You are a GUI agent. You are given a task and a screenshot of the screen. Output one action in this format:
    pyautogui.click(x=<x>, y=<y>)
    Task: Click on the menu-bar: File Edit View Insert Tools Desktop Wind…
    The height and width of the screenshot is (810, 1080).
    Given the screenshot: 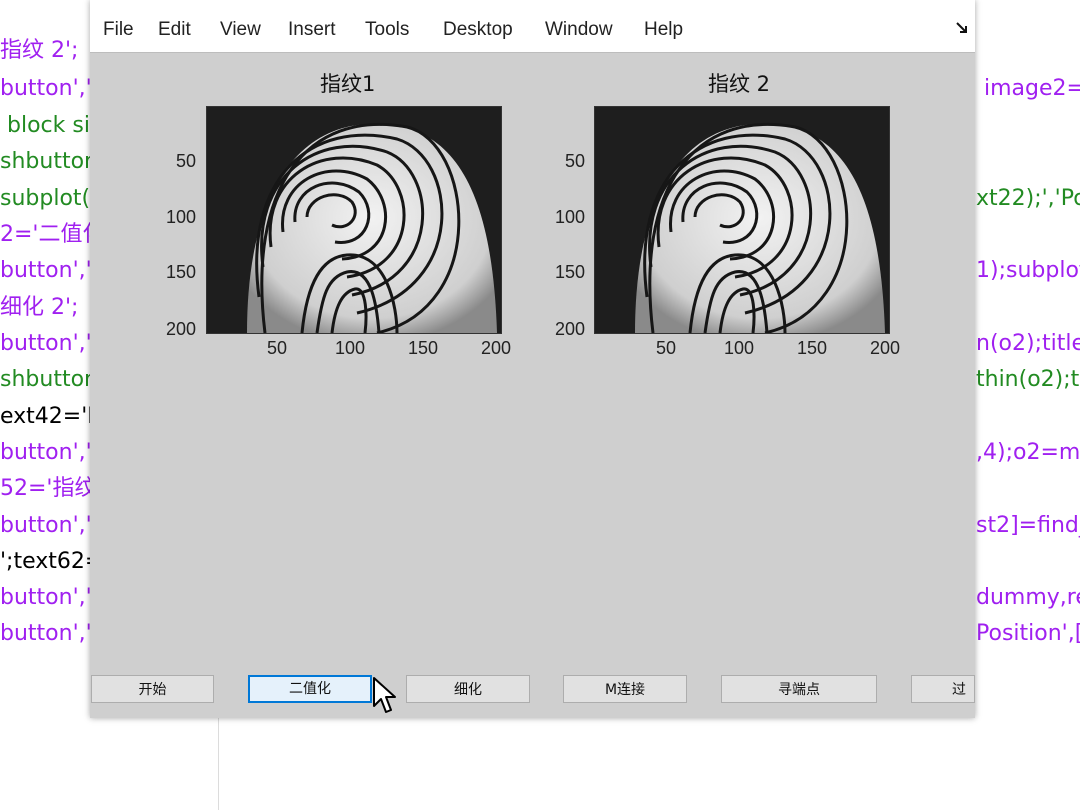 What is the action you would take?
    pyautogui.click(x=532, y=26)
    